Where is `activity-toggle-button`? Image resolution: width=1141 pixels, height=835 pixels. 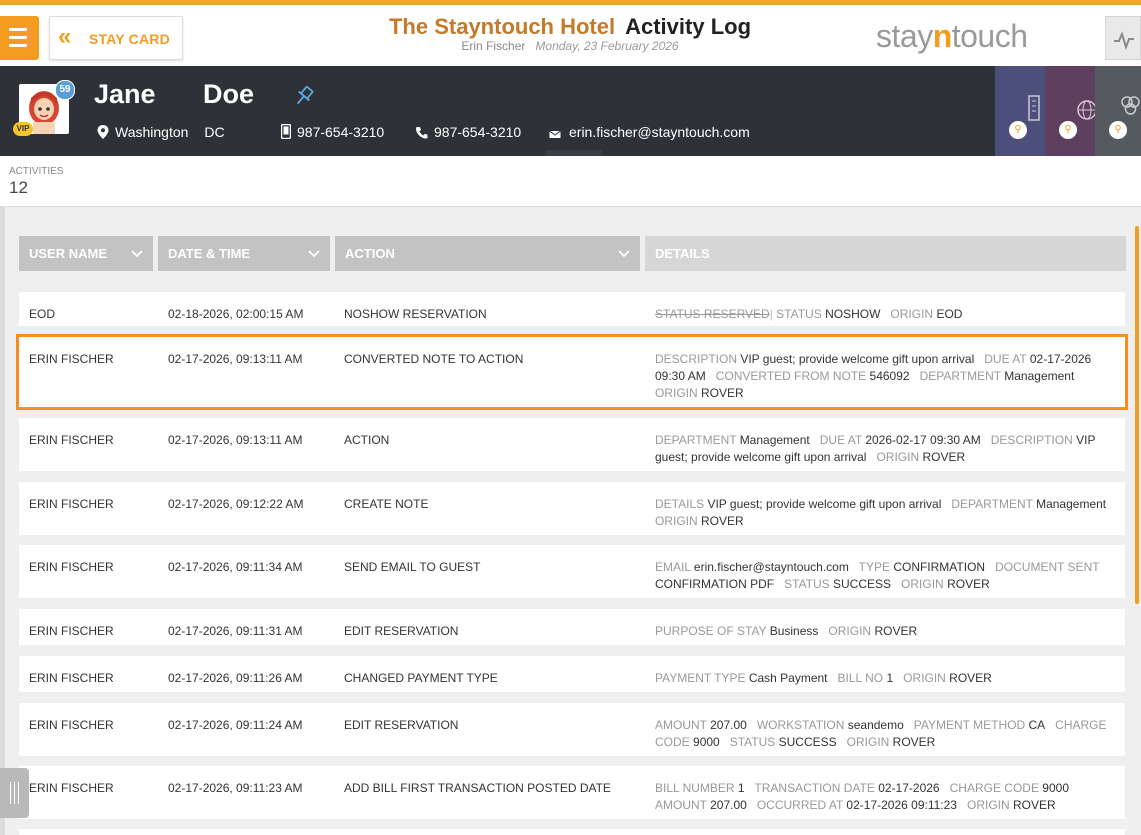 activity-toggle-button is located at coordinates (1123, 38).